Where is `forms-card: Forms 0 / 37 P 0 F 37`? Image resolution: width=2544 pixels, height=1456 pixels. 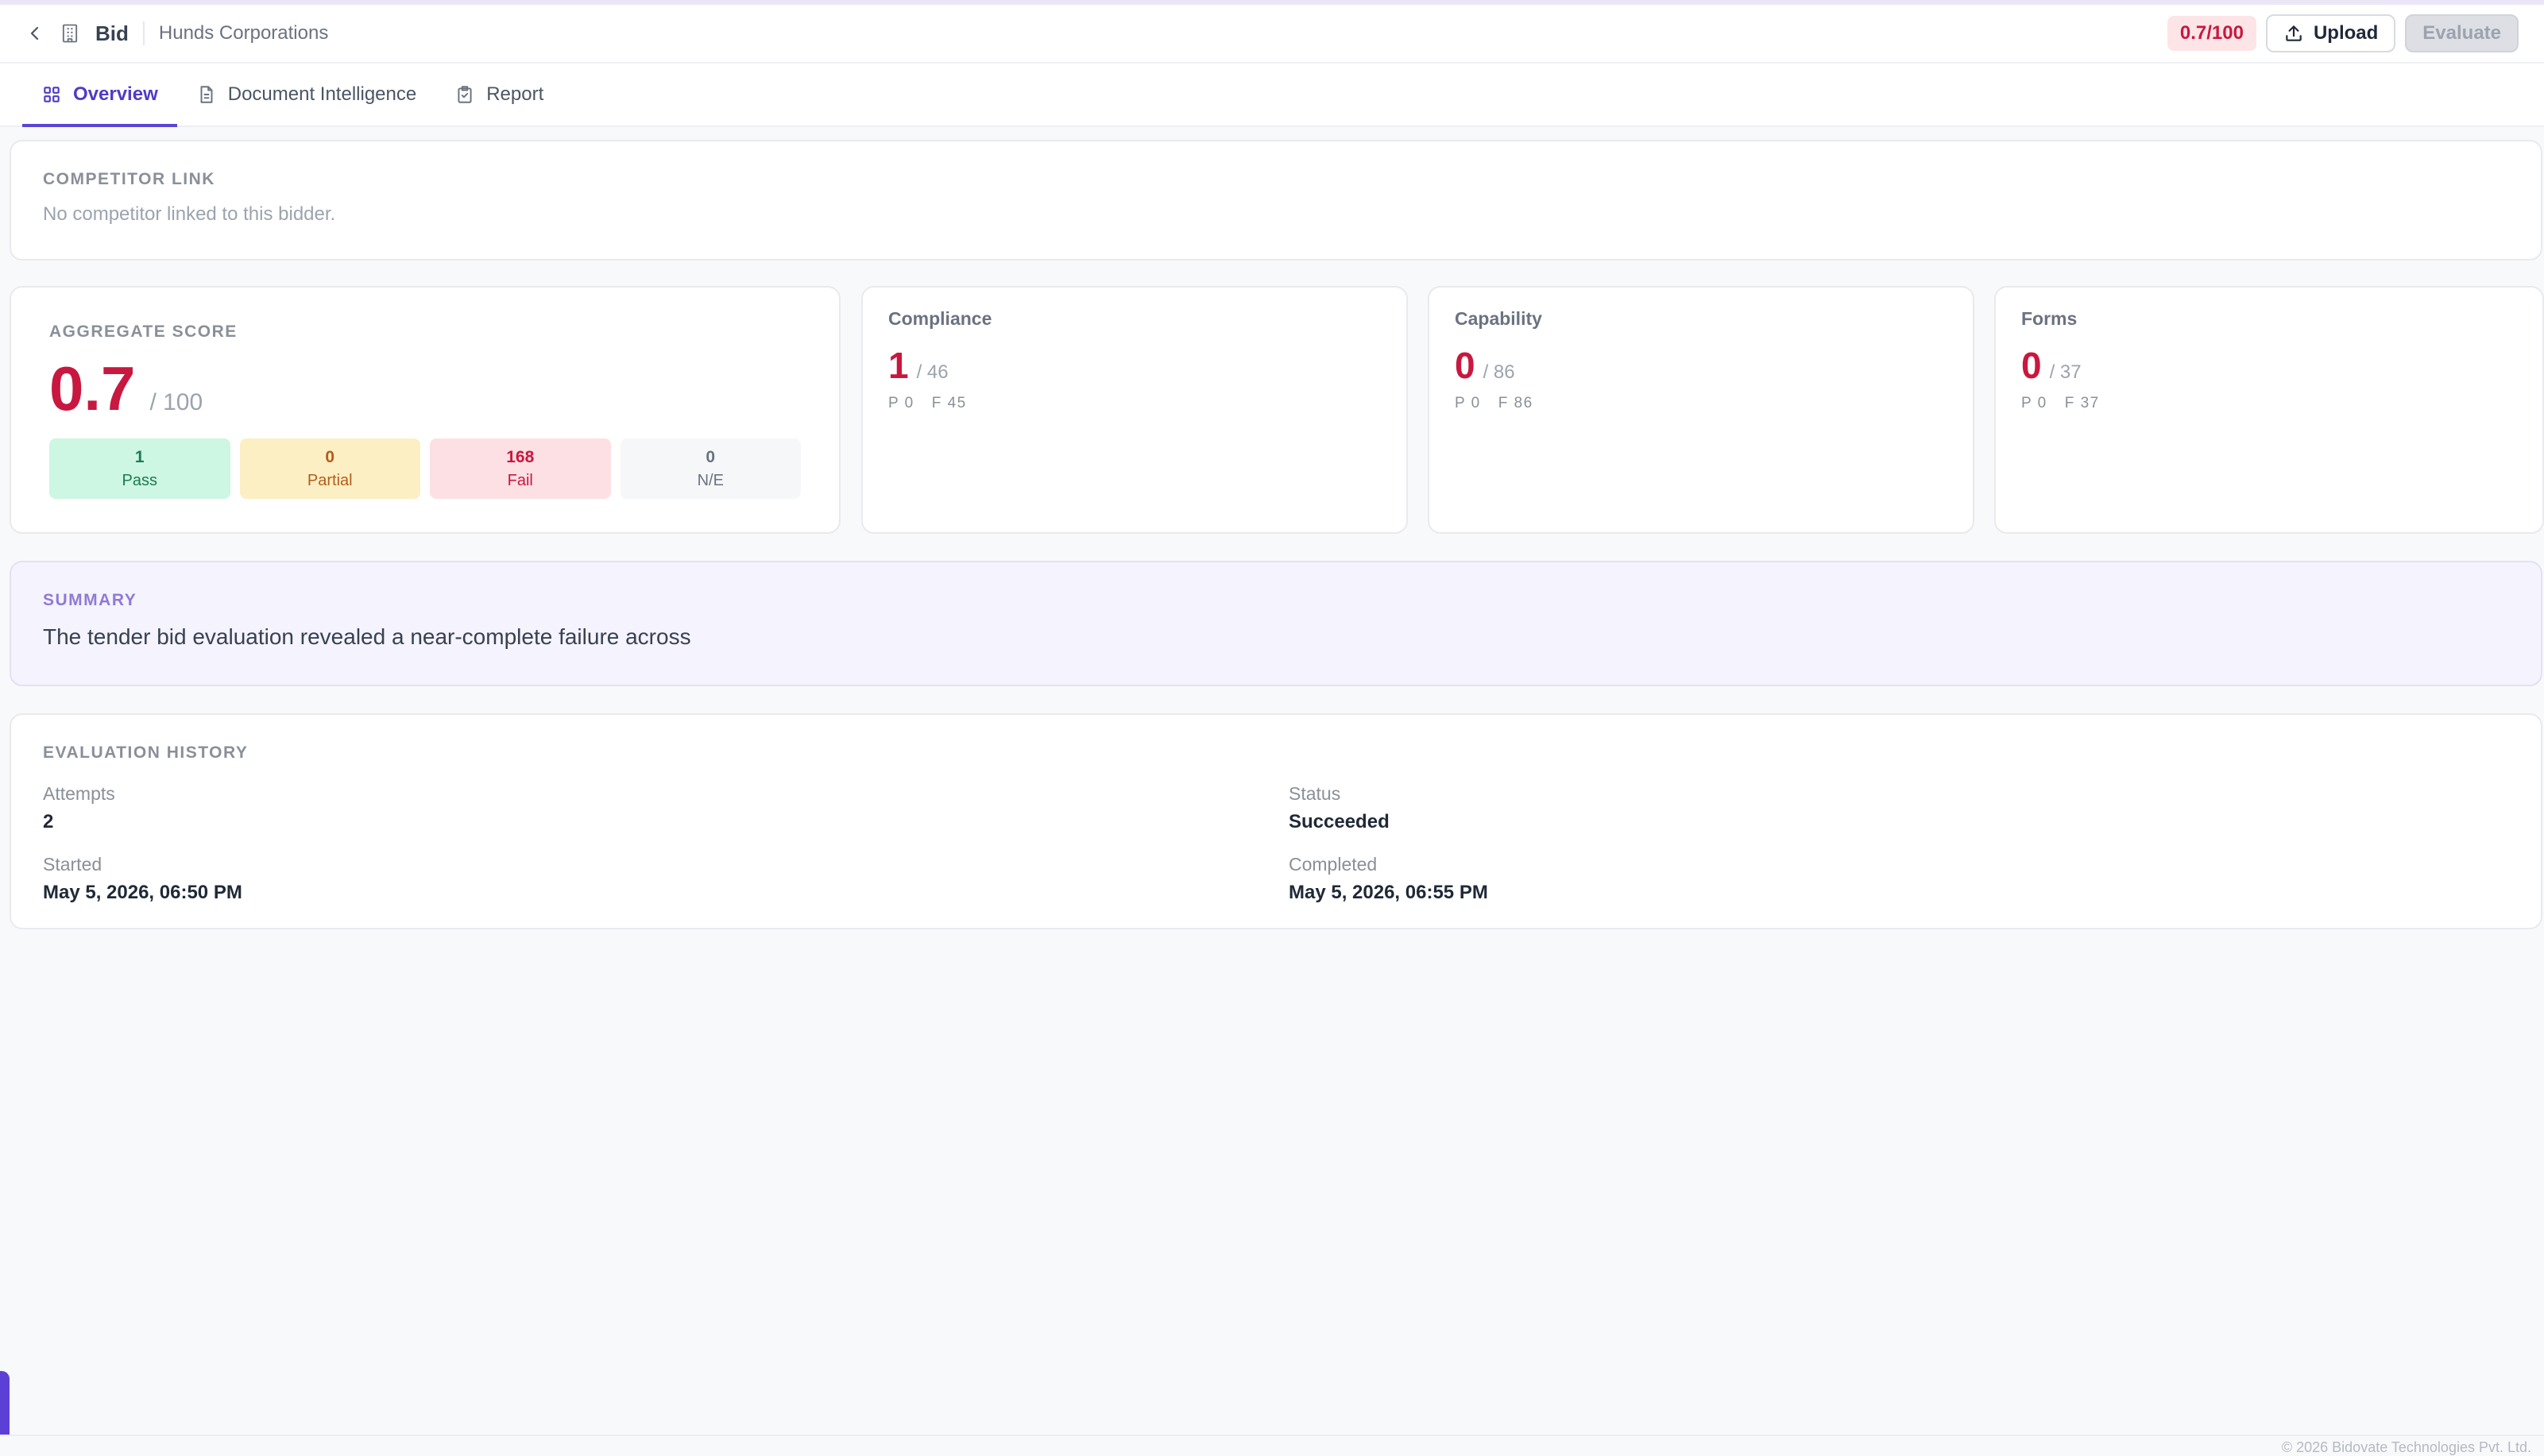 forms-card: Forms 0 / 37 P 0 F 37 is located at coordinates (2269, 410).